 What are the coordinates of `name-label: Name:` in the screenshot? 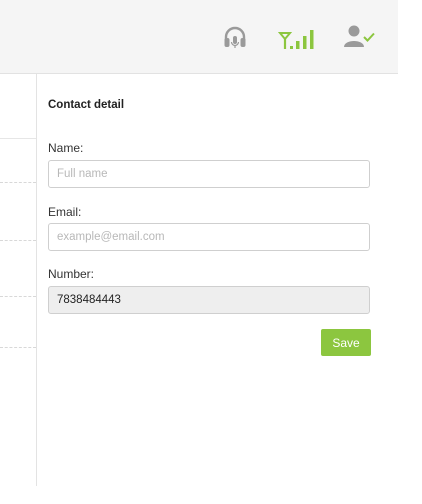 It's located at (66, 148).